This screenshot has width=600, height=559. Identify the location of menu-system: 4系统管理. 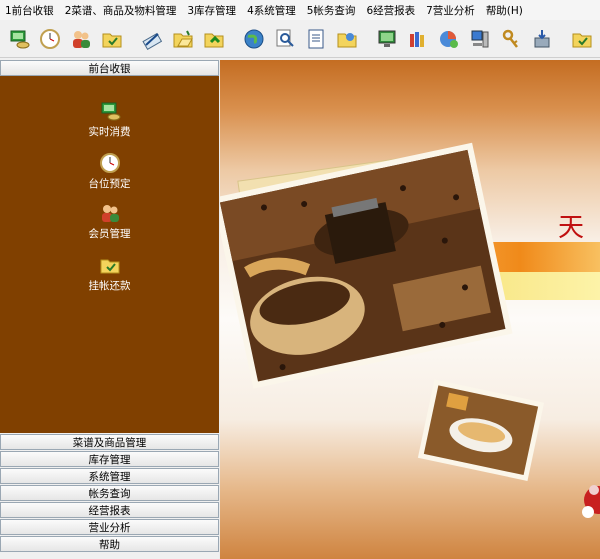
(272, 10).